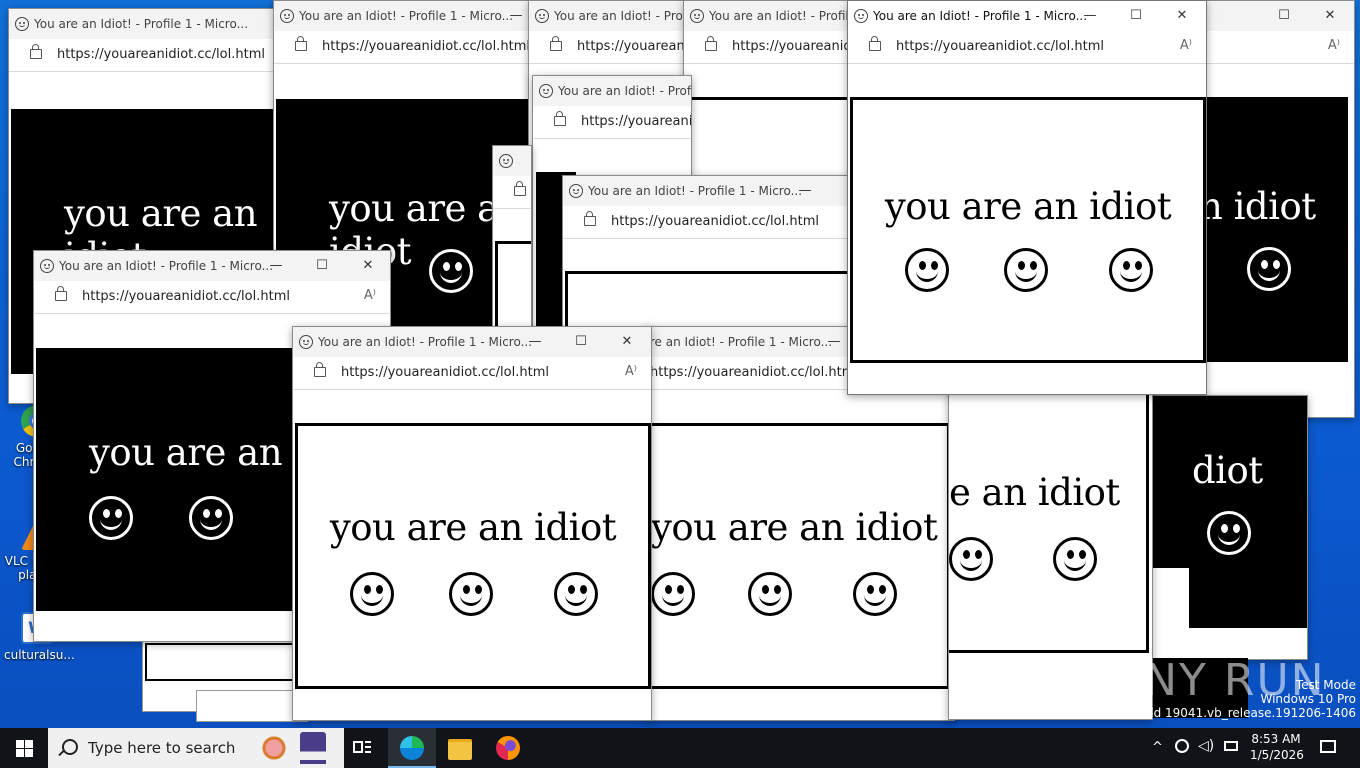  Describe the element at coordinates (24, 748) in the screenshot. I see `start-button` at that location.